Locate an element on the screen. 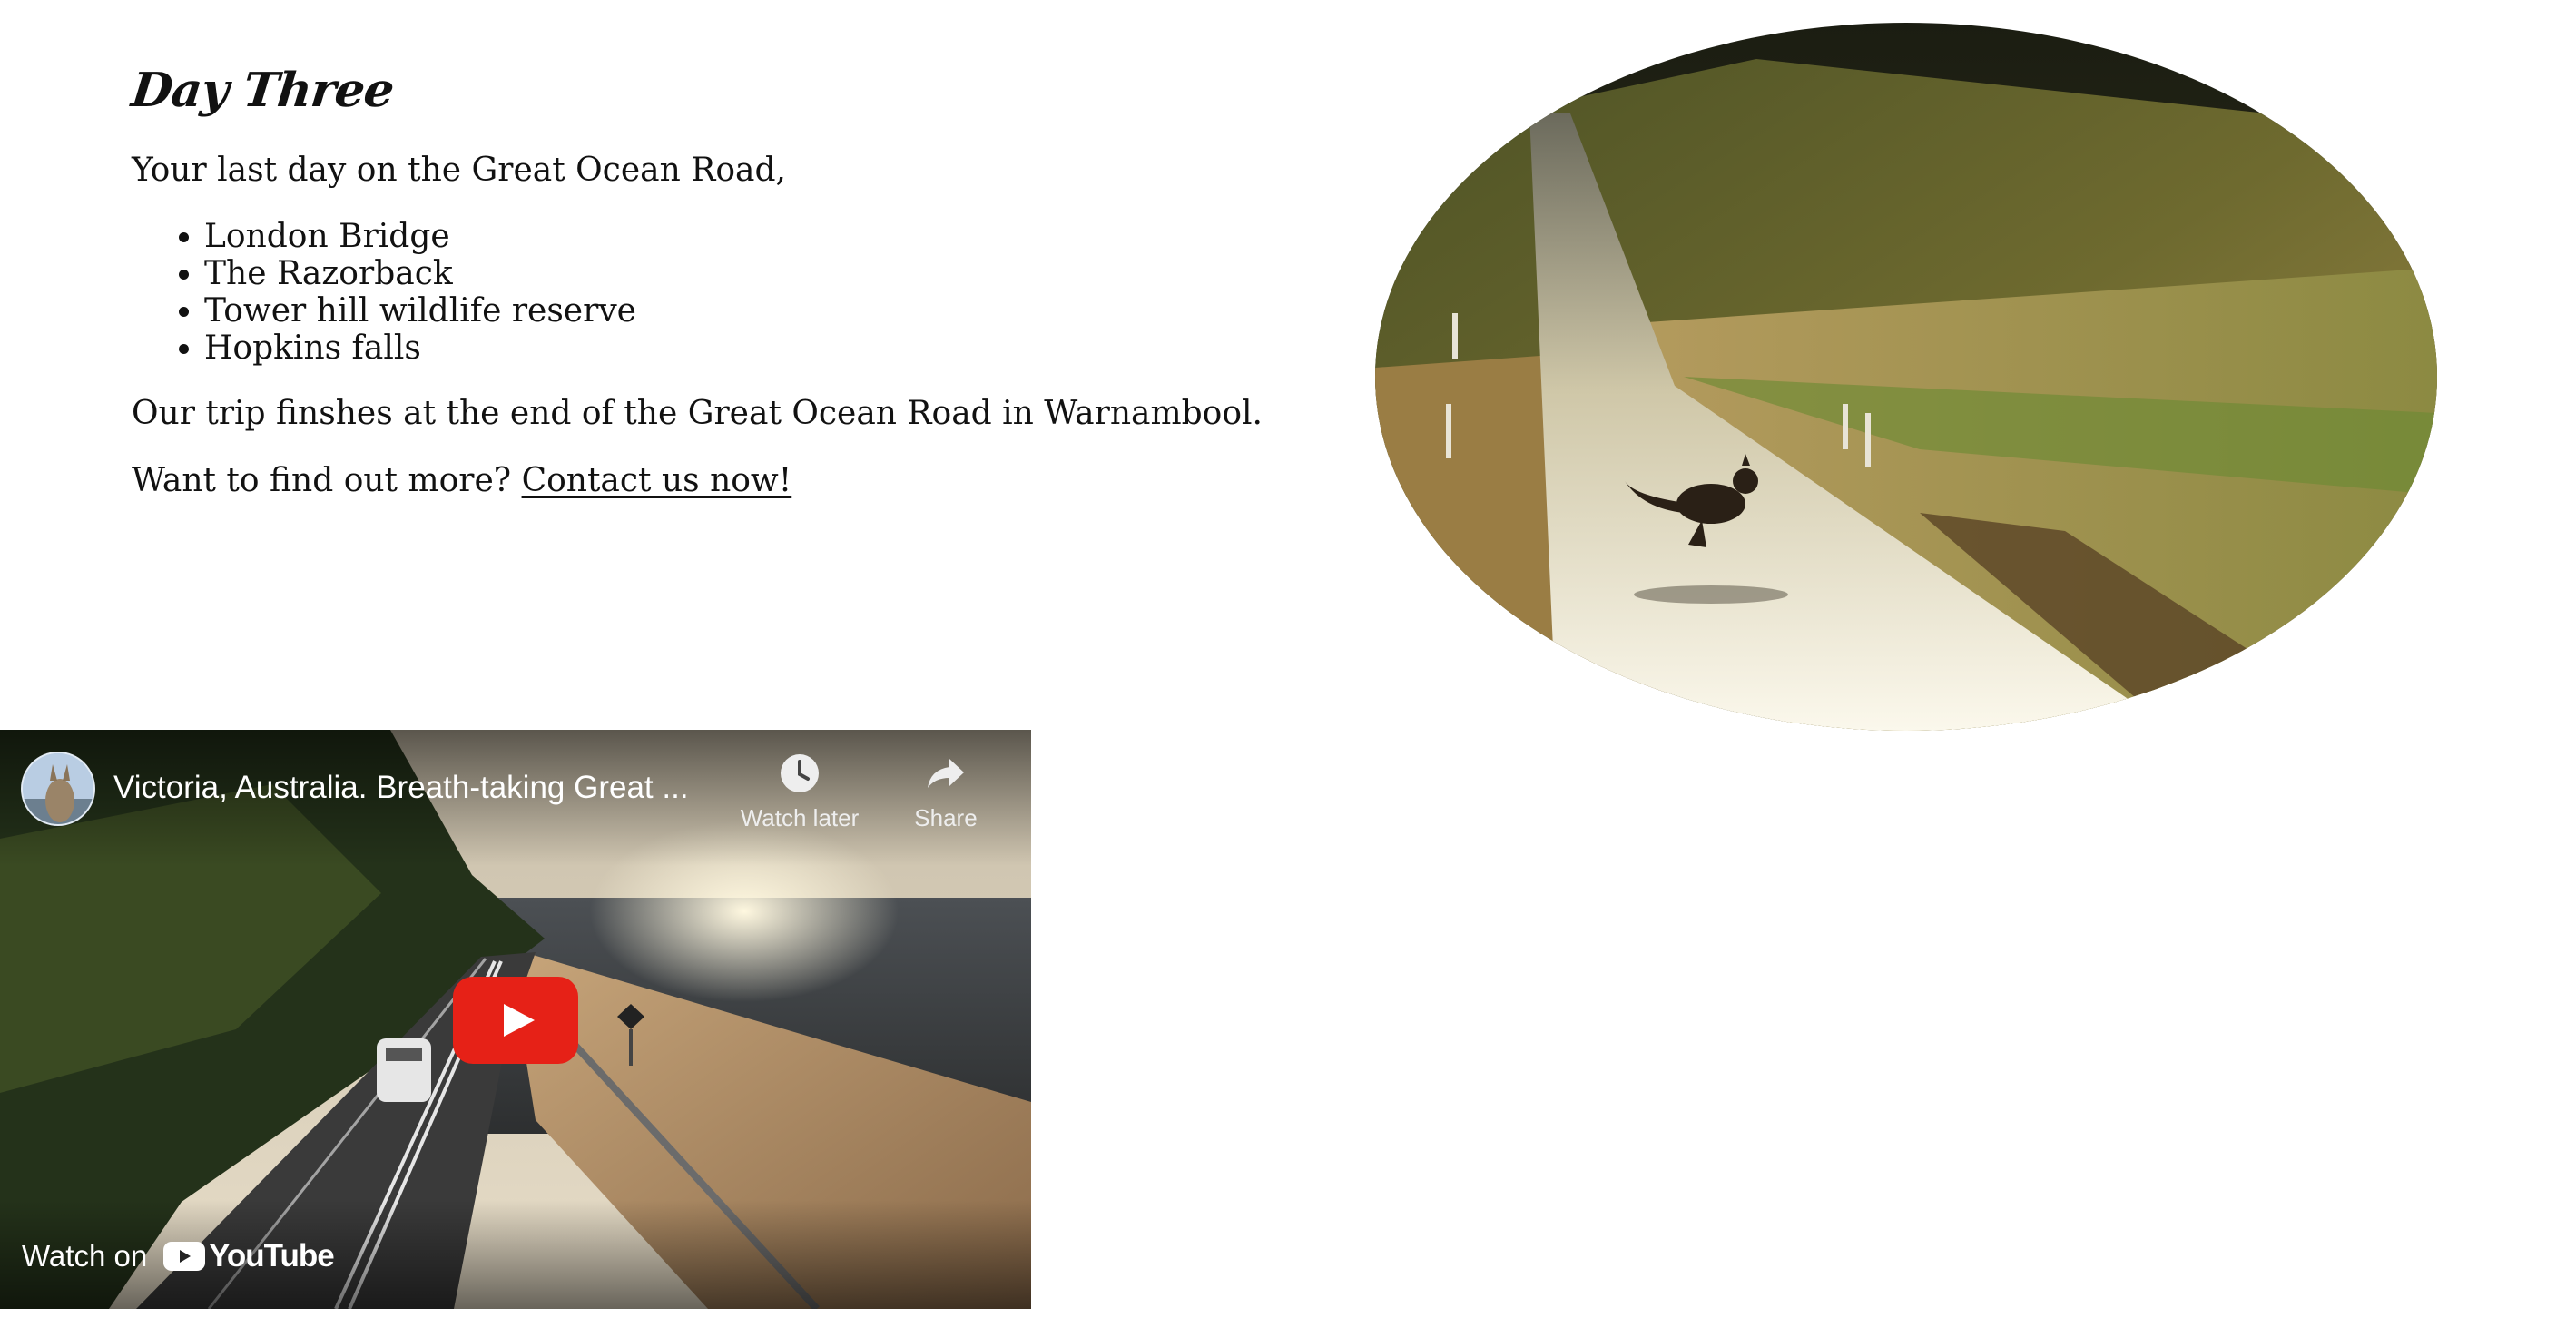 The height and width of the screenshot is (1318, 2576). share-arrow-icon is located at coordinates (946, 773).